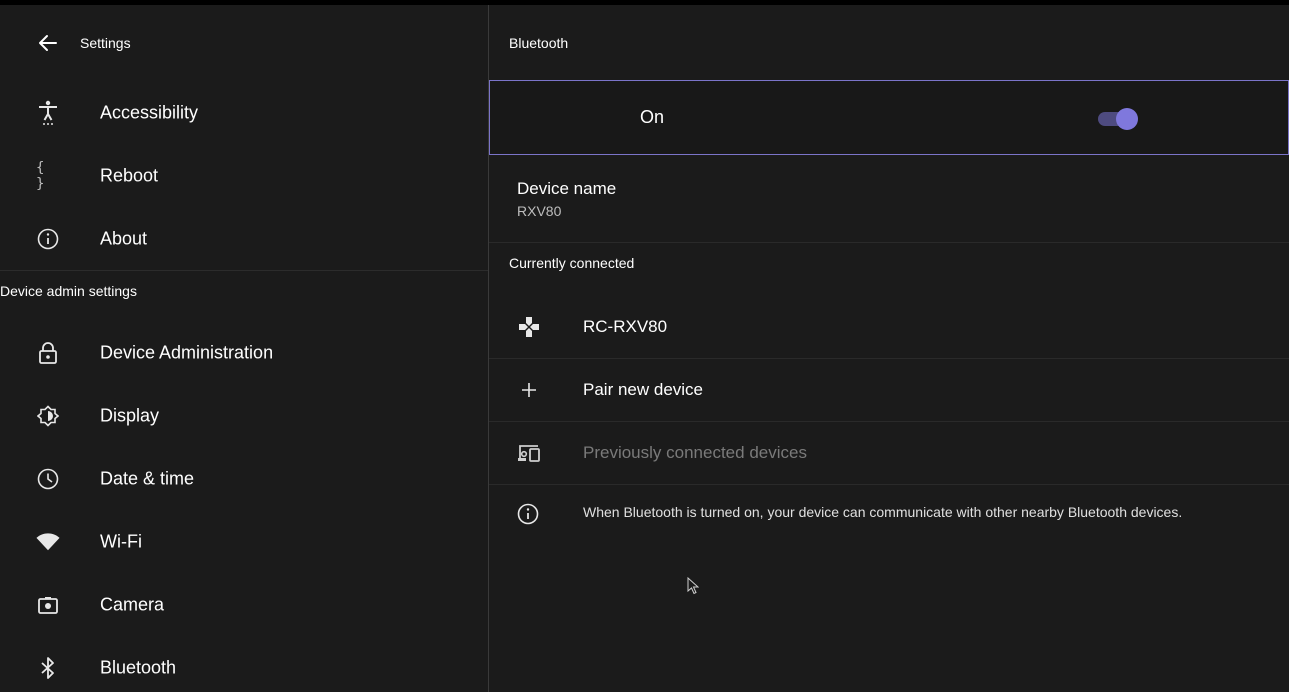  Describe the element at coordinates (572, 263) in the screenshot. I see `currently-connected-header: Currently connected` at that location.